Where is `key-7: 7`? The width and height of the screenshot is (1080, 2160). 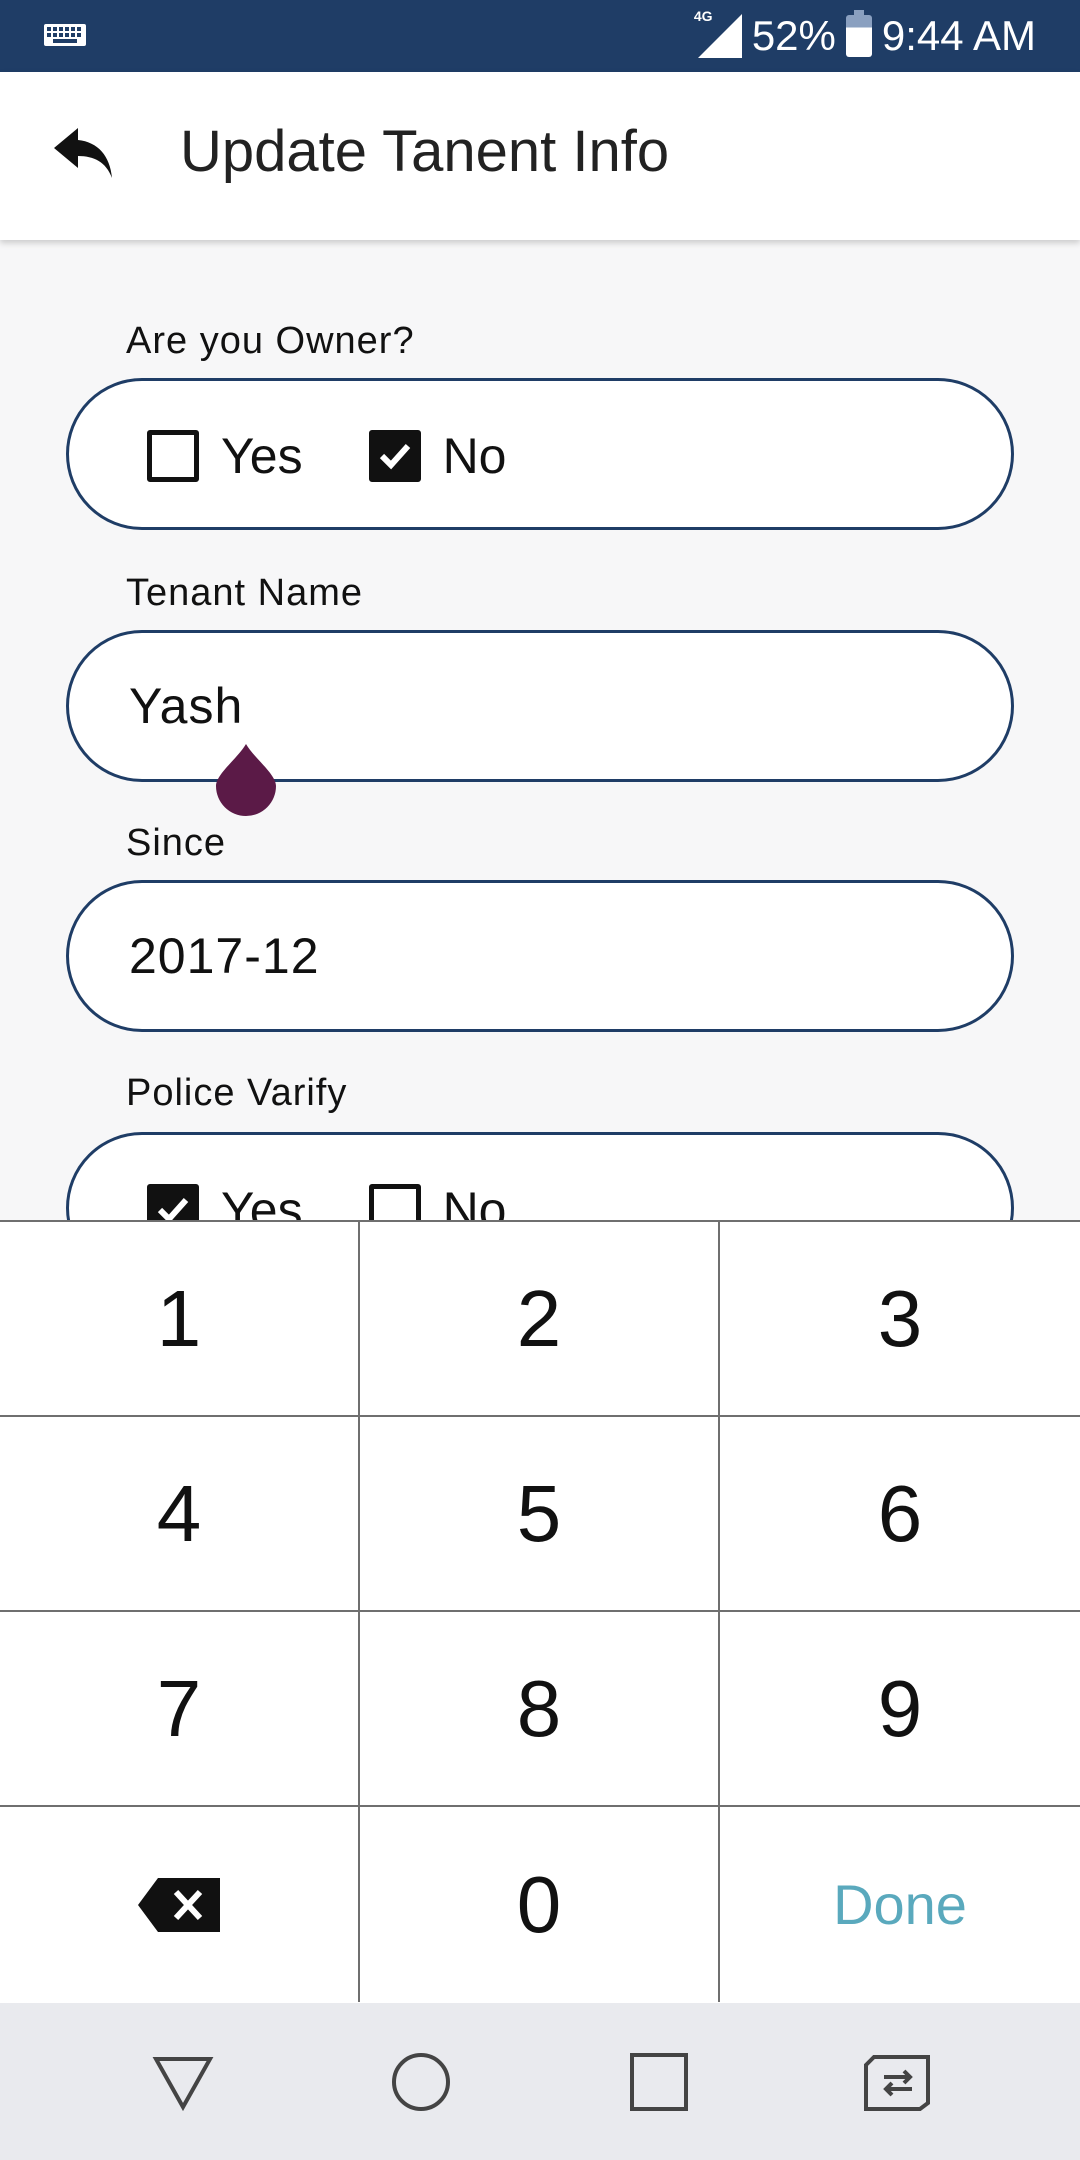
key-7: 7 is located at coordinates (180, 1709).